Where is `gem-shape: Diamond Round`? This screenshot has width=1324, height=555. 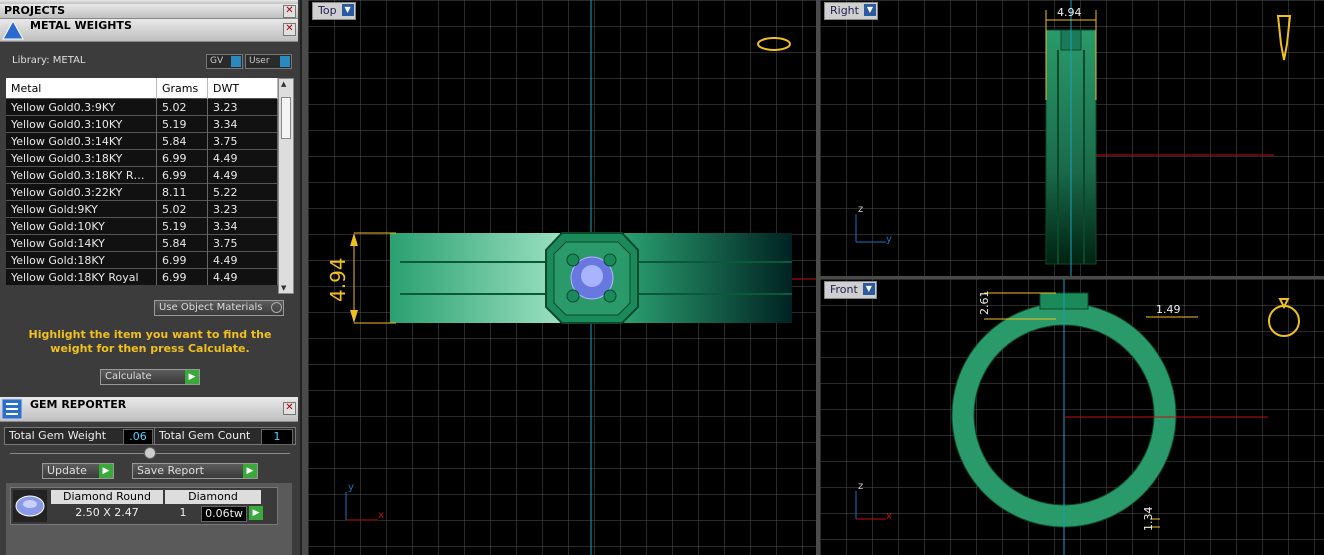
gem-shape: Diamond Round is located at coordinates (107, 497).